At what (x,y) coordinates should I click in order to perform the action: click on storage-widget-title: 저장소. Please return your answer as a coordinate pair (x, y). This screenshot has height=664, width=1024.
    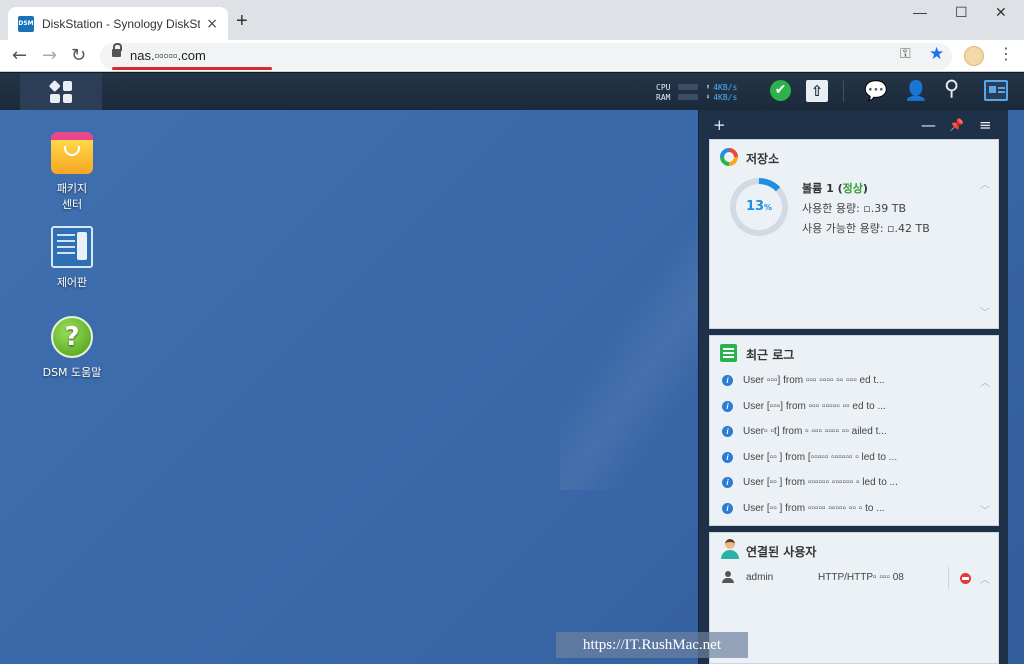
    Looking at the image, I should click on (763, 159).